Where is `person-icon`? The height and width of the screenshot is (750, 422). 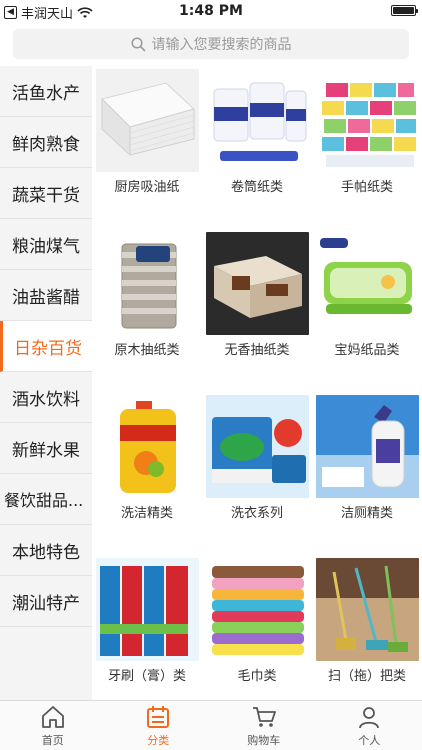
person-icon is located at coordinates (369, 717).